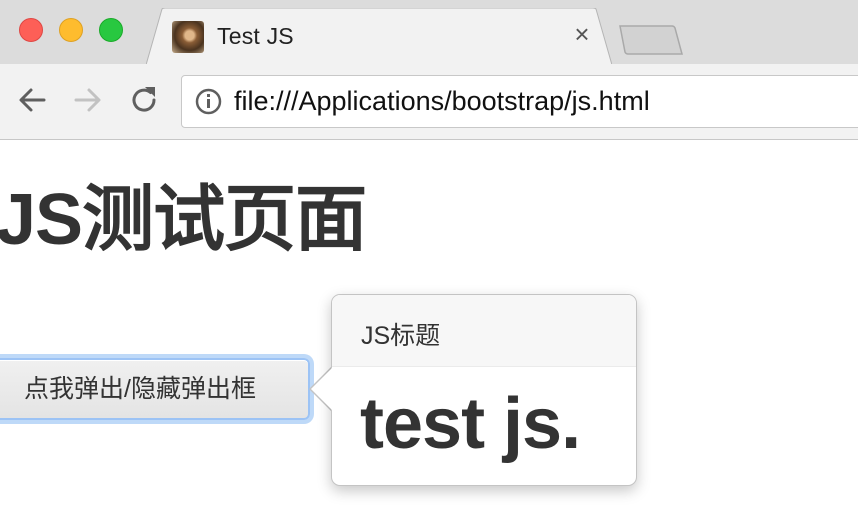 This screenshot has width=858, height=510. Describe the element at coordinates (71, 30) in the screenshot. I see `minimize-window-button` at that location.